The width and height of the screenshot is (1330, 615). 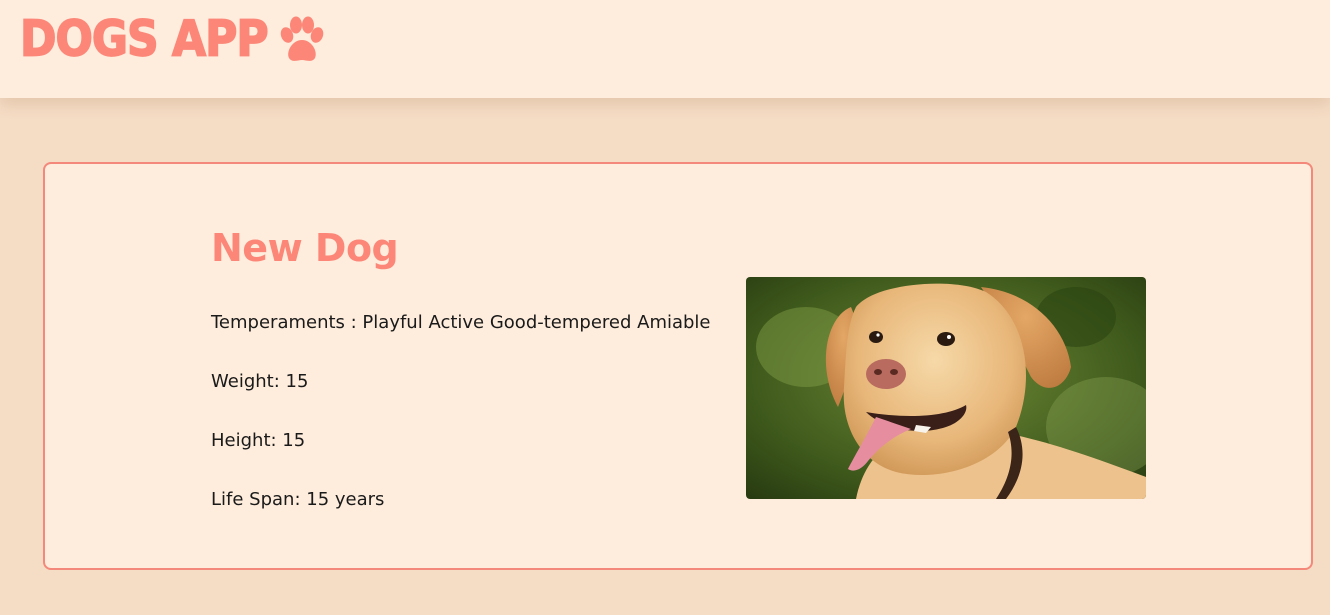 I want to click on dog-name: New Dog, so click(x=305, y=248).